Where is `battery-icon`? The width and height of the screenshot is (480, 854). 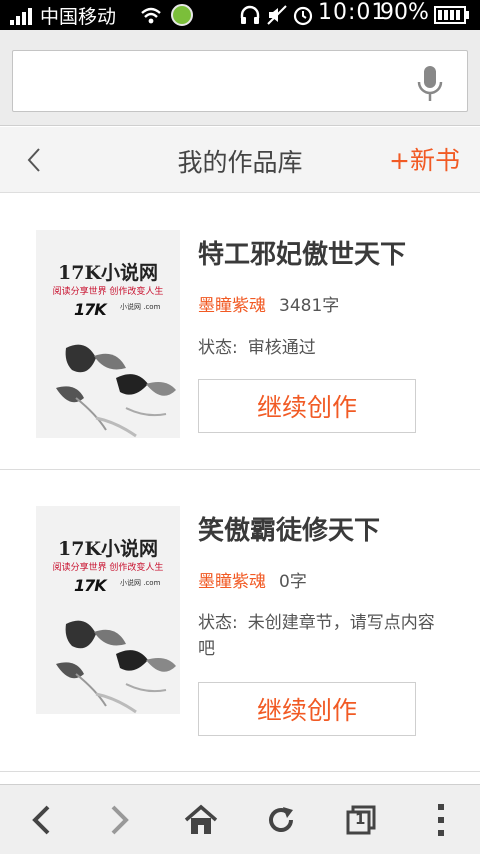 battery-icon is located at coordinates (451, 15).